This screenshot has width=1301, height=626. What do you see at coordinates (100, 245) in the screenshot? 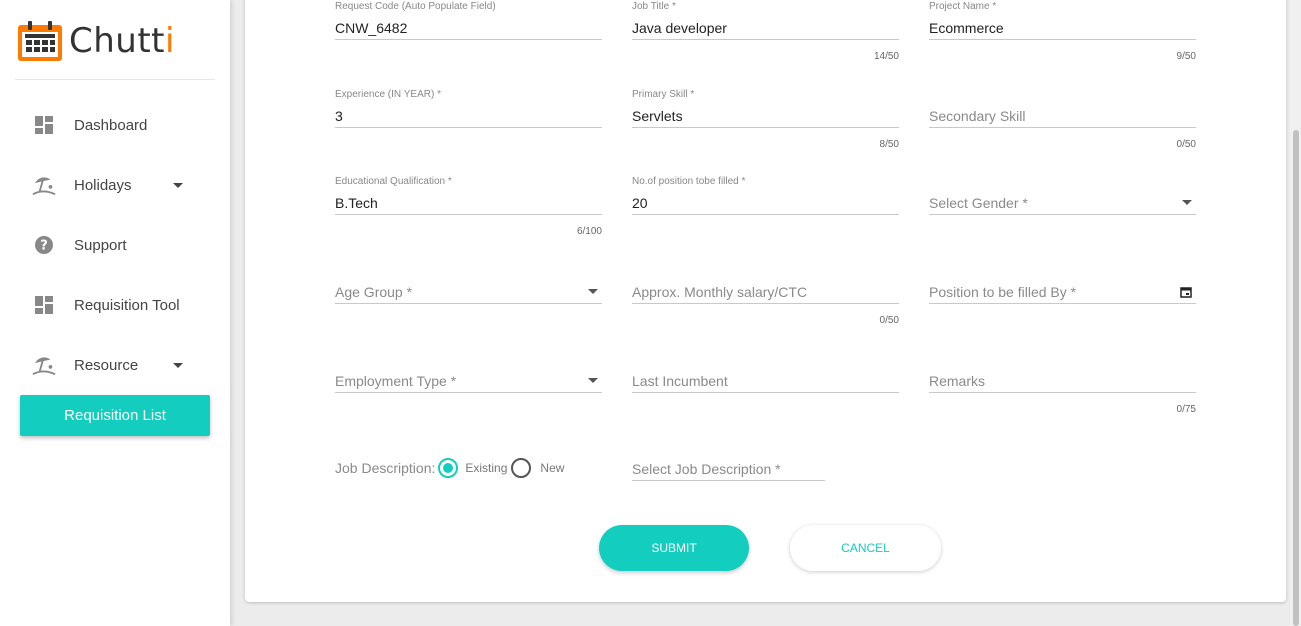
I see `sidebar-item-label: Support` at bounding box center [100, 245].